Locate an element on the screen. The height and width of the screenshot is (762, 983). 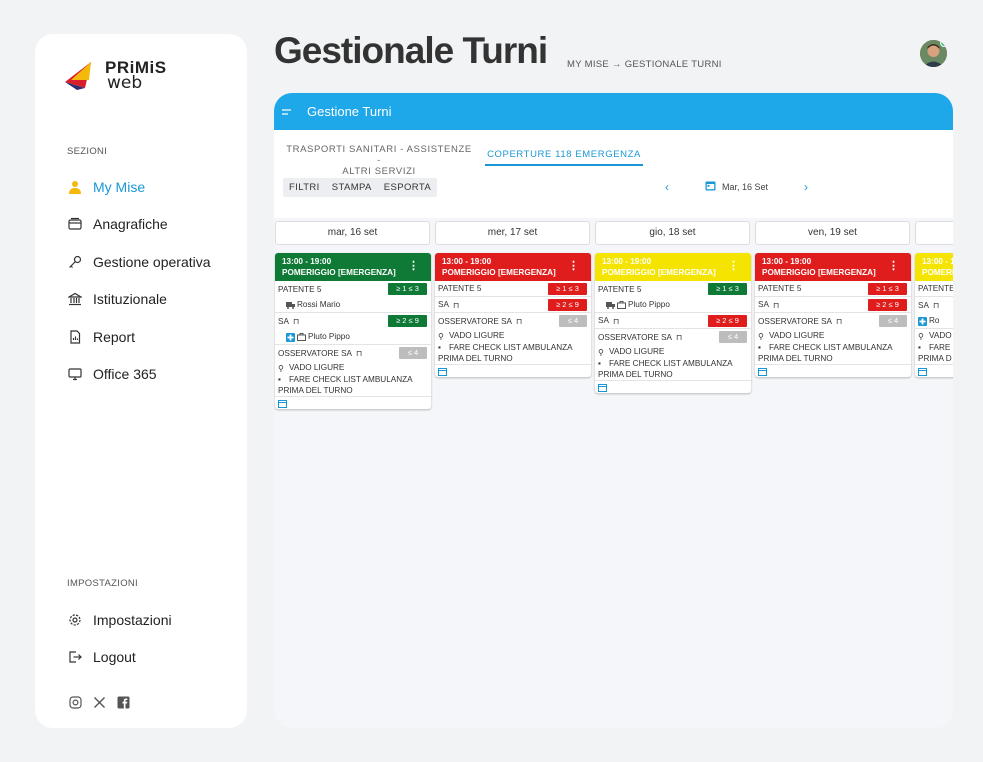
tab-label: COPERTURE 118 EMERGENZA is located at coordinates (564, 154).